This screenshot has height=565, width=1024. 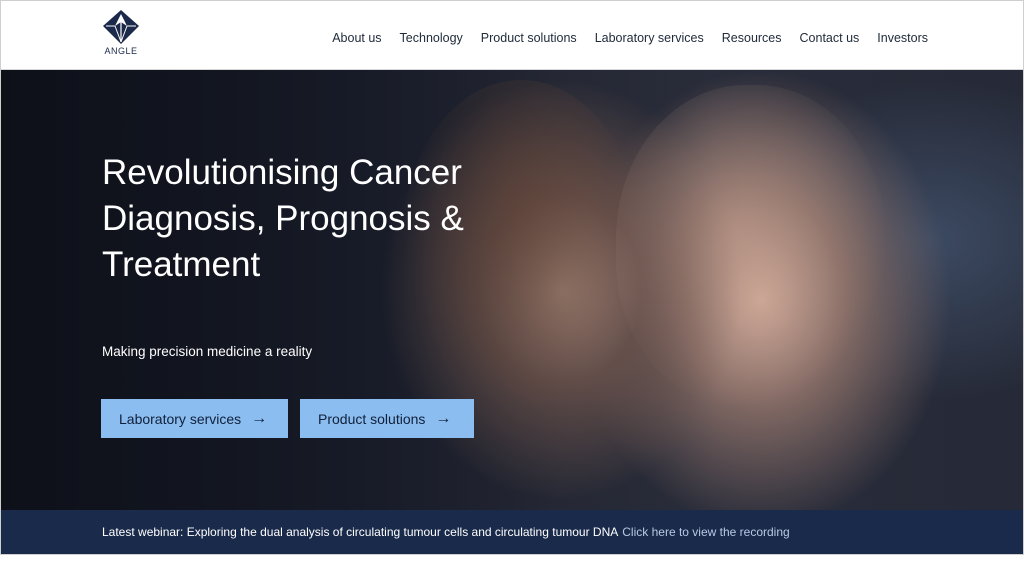 I want to click on nav-item-about-us: About us, so click(x=356, y=38).